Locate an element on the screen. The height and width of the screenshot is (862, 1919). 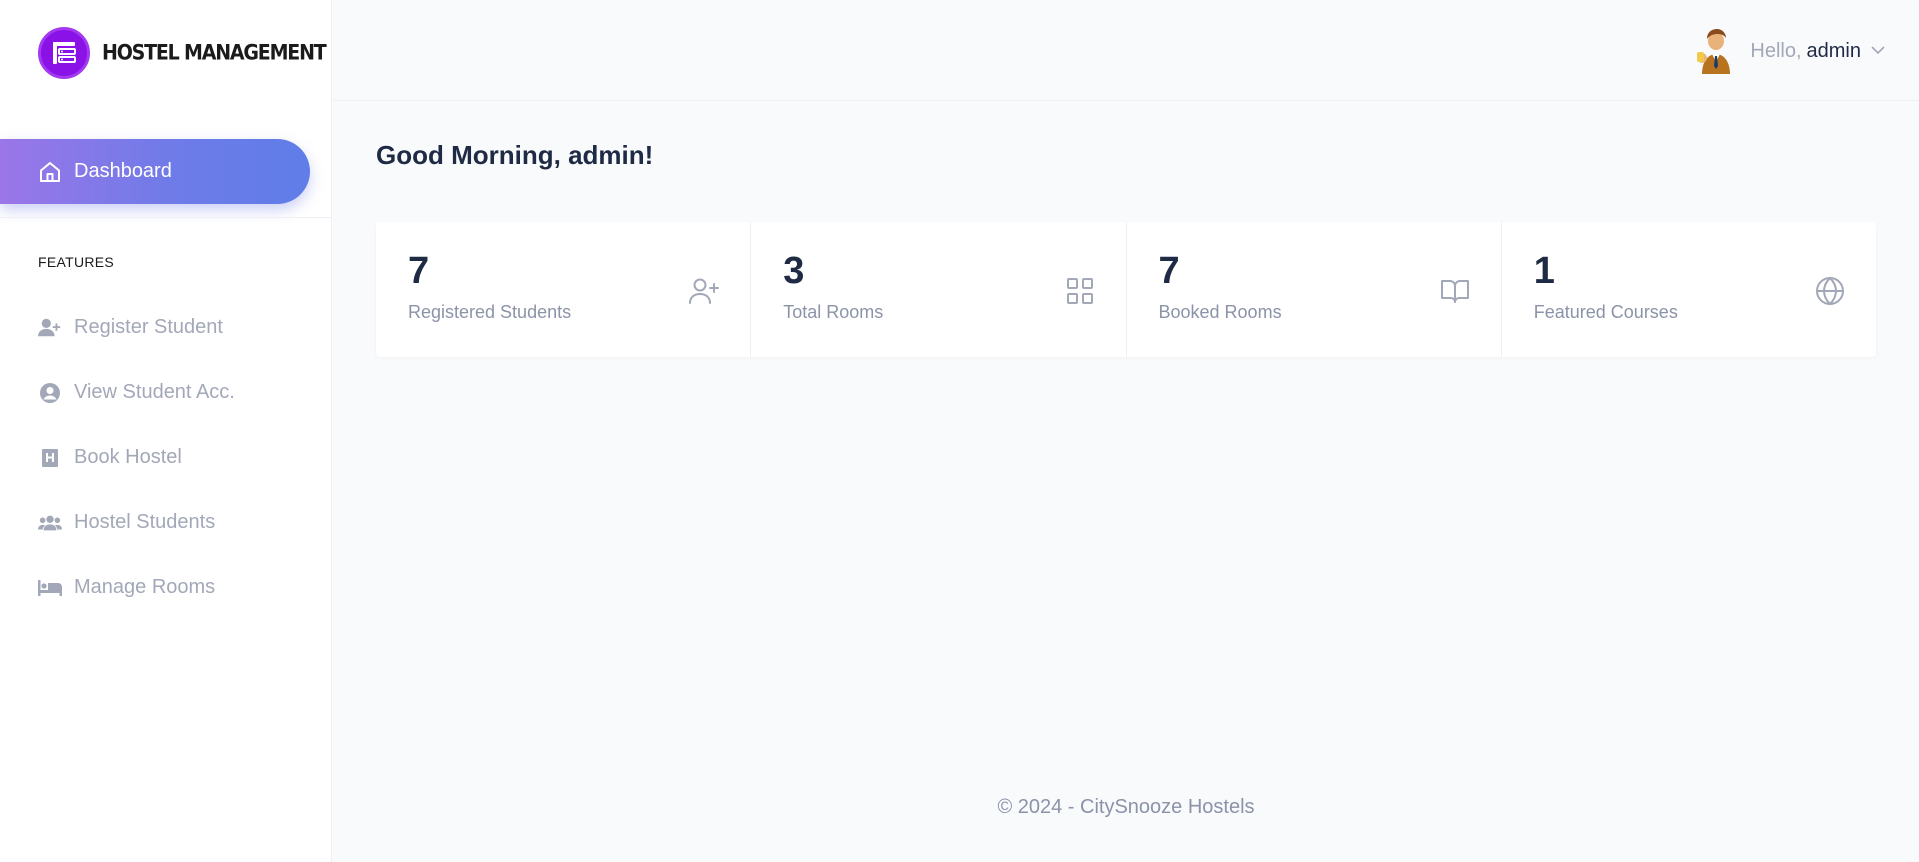
users-icon is located at coordinates (50, 523).